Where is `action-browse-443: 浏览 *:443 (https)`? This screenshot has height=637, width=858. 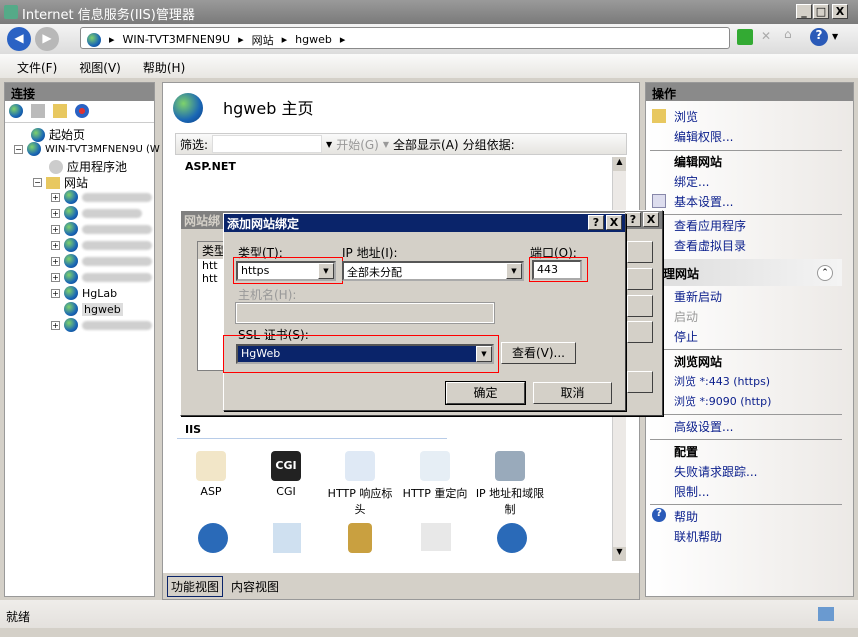 action-browse-443: 浏览 *:443 (https) is located at coordinates (722, 381).